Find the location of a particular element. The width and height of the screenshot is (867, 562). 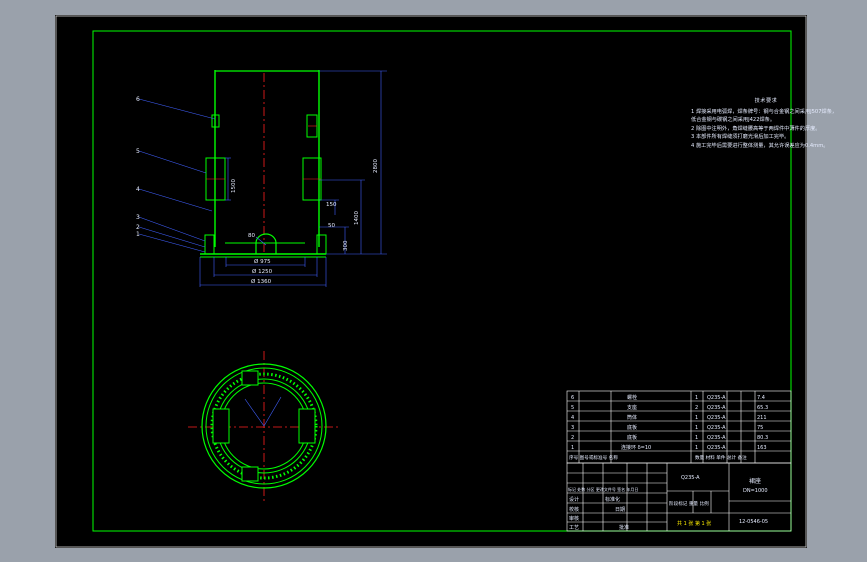

parts-row-5-qty: 1 is located at coordinates (696, 438).